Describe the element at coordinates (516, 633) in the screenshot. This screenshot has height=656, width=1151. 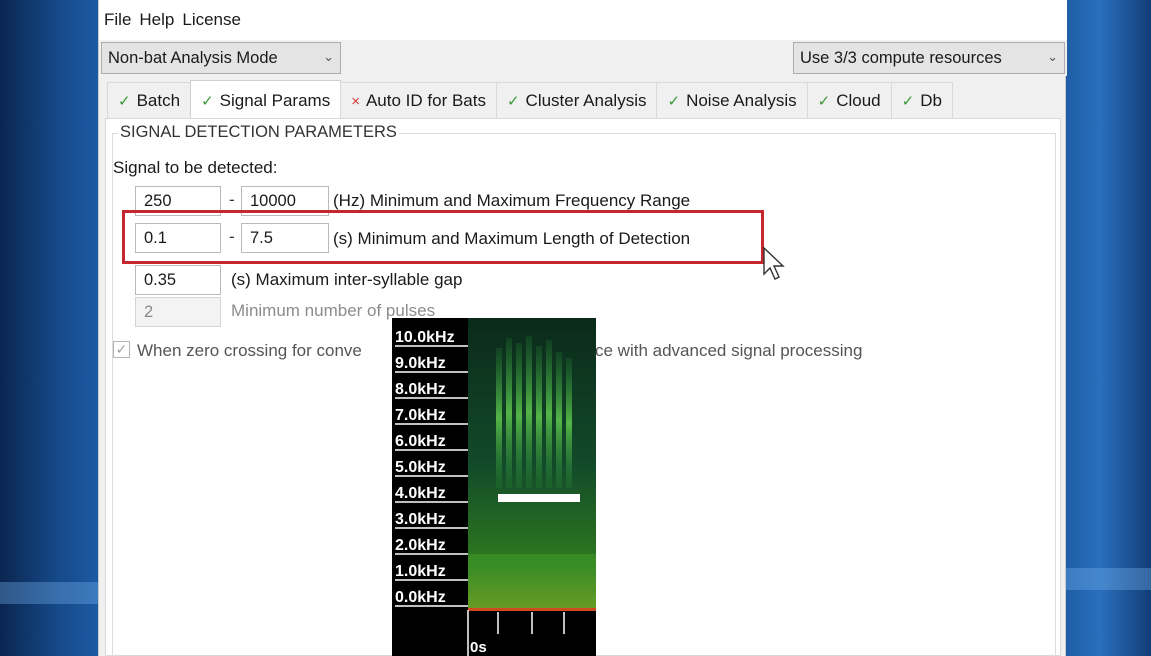
I see `time-axis: 0s` at that location.